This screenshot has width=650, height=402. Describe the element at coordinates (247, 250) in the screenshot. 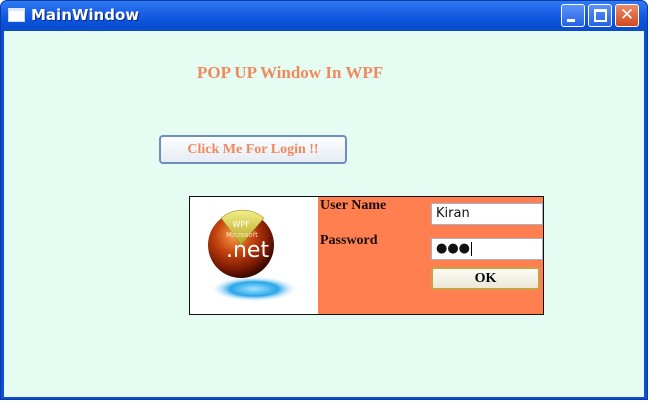

I see `dotnet-label: .net` at that location.